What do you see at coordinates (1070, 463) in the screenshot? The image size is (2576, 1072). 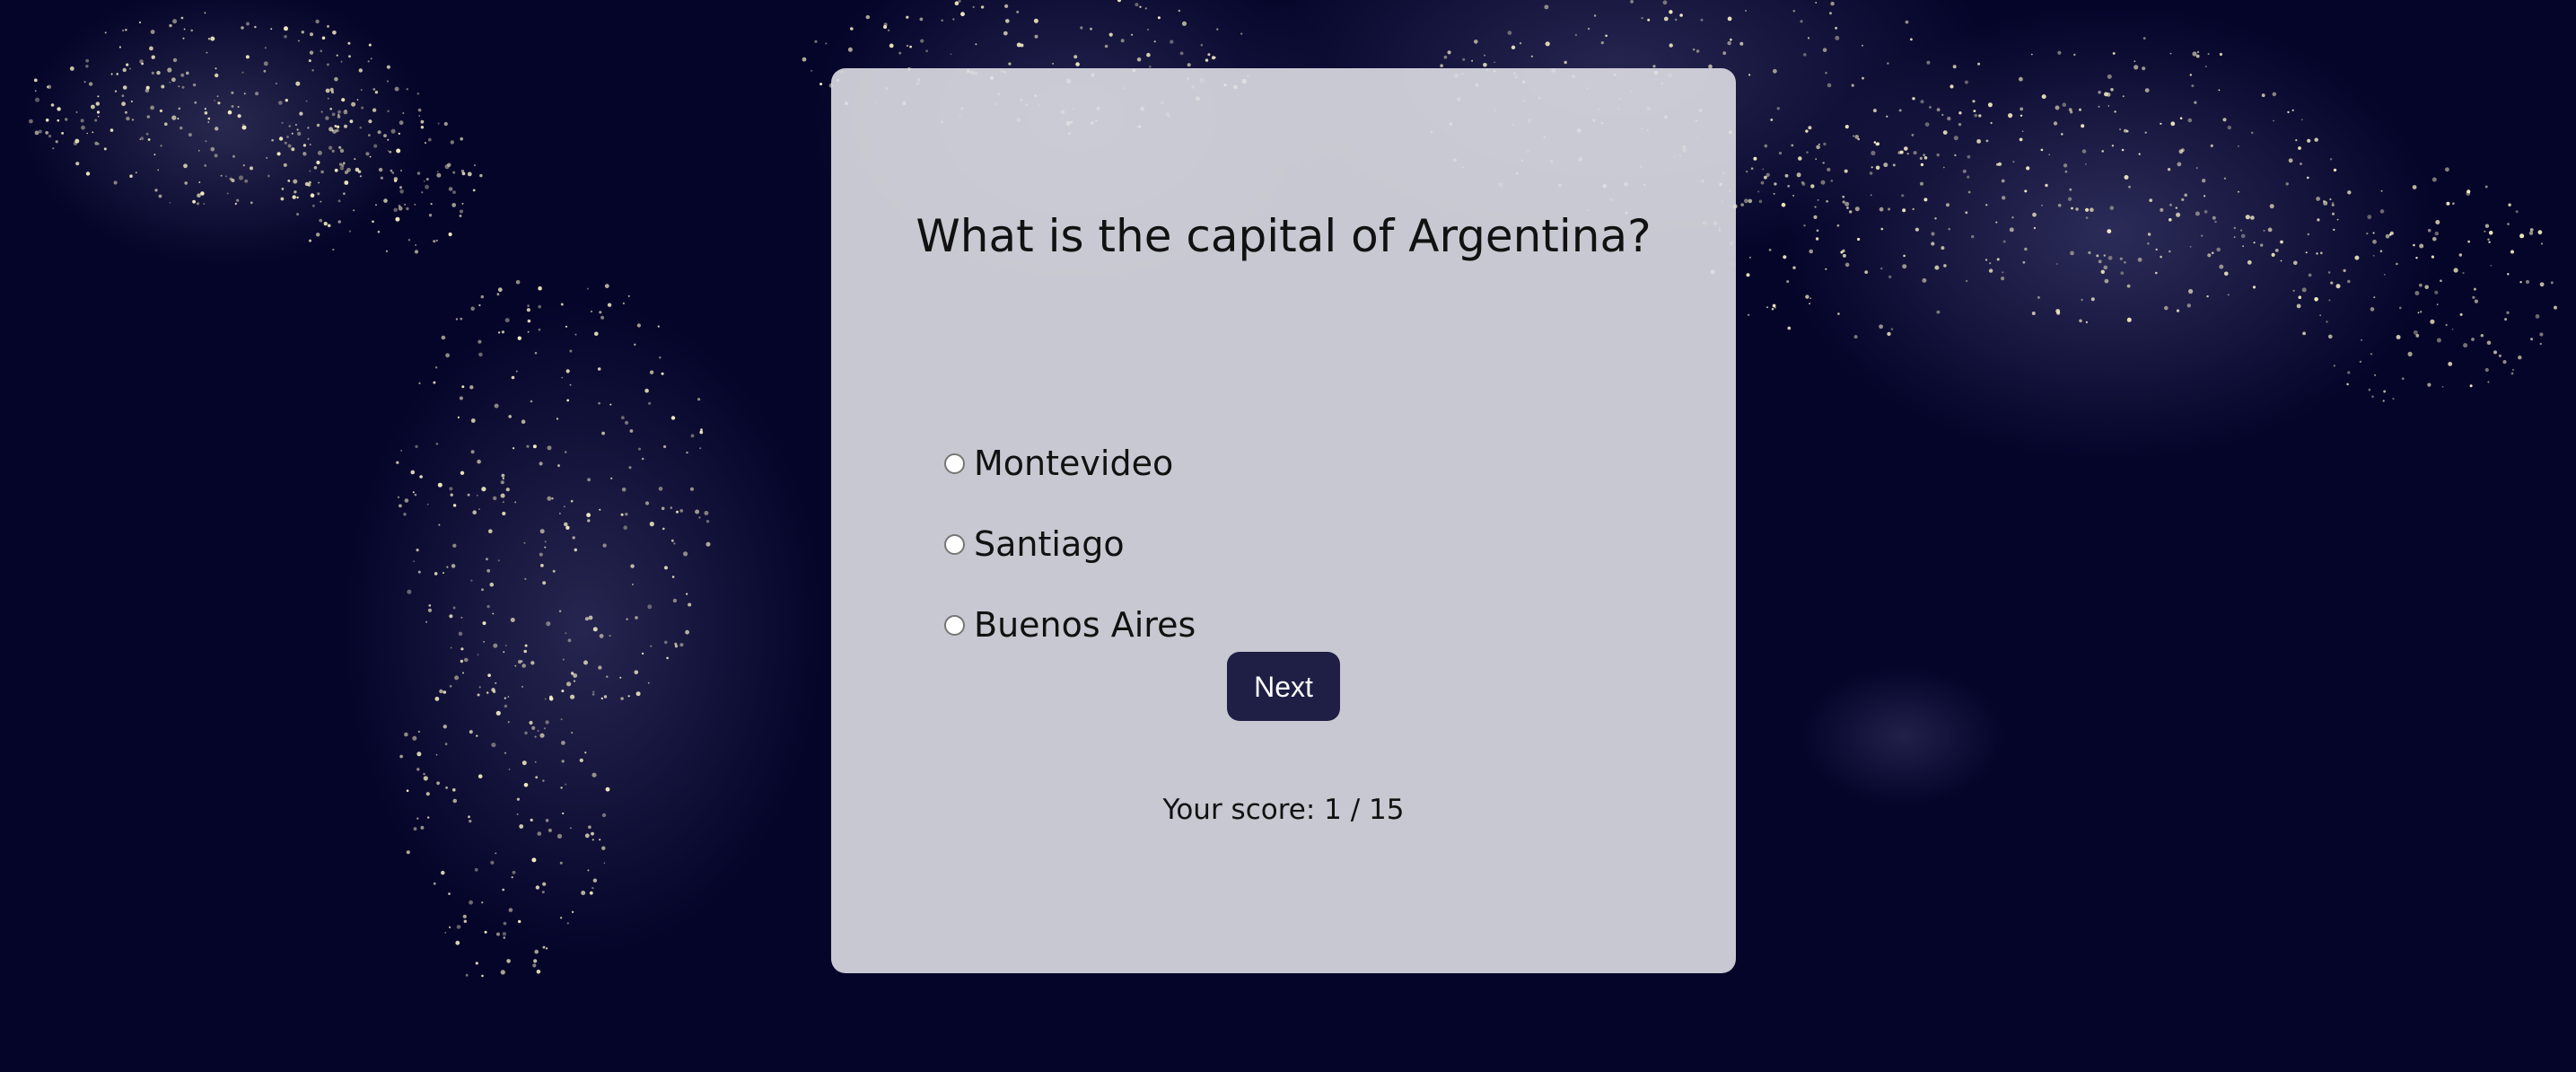 I see `option-montevideo: Montevideo` at bounding box center [1070, 463].